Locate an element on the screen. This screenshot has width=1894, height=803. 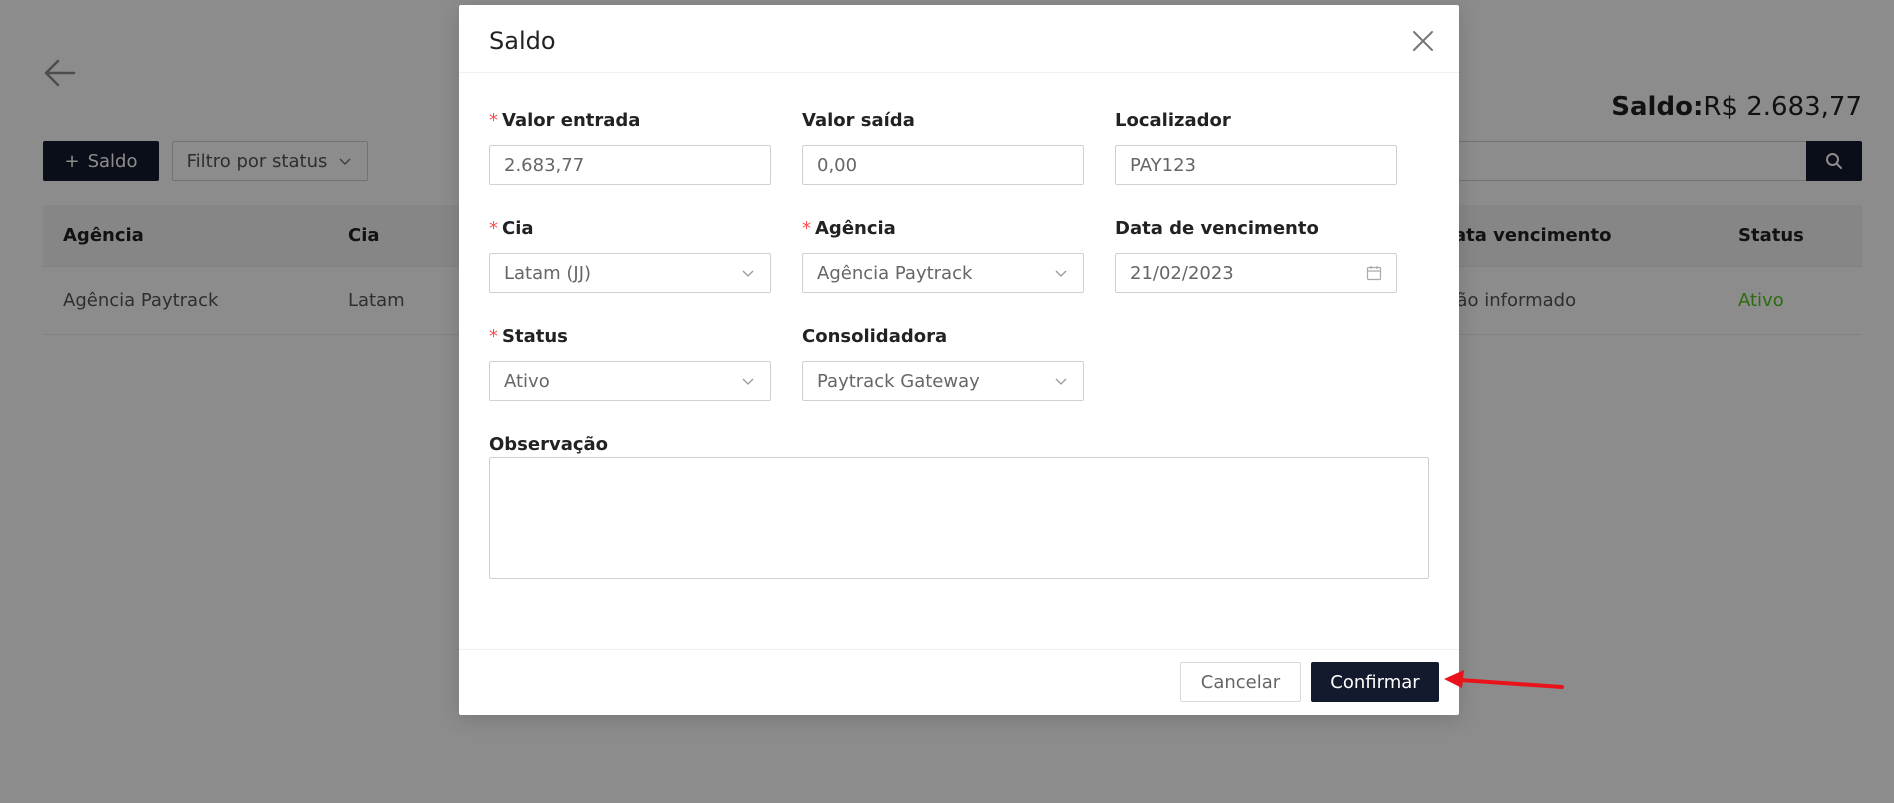
observacao-textarea is located at coordinates (959, 518).